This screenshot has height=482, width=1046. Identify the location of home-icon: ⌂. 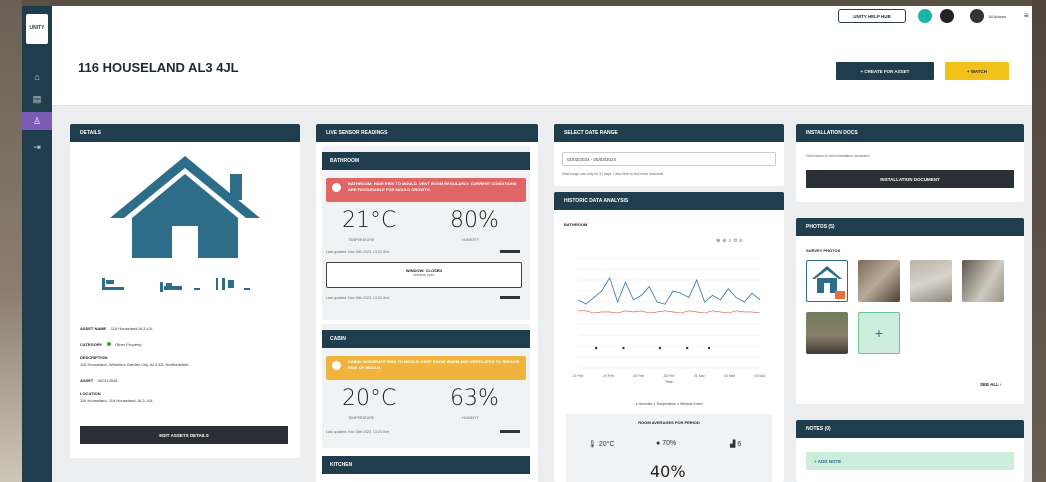
(37, 77).